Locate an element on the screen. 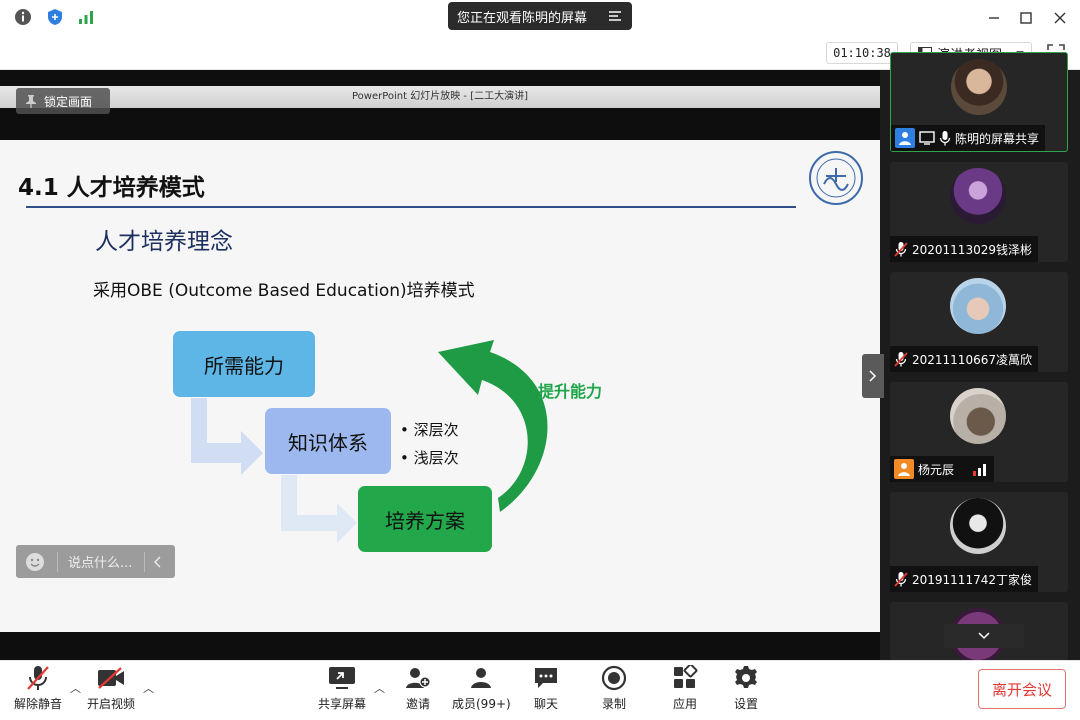 Image resolution: width=1080 pixels, height=720 pixels. participant-tile: 20201113029钱泽彬 is located at coordinates (979, 212).